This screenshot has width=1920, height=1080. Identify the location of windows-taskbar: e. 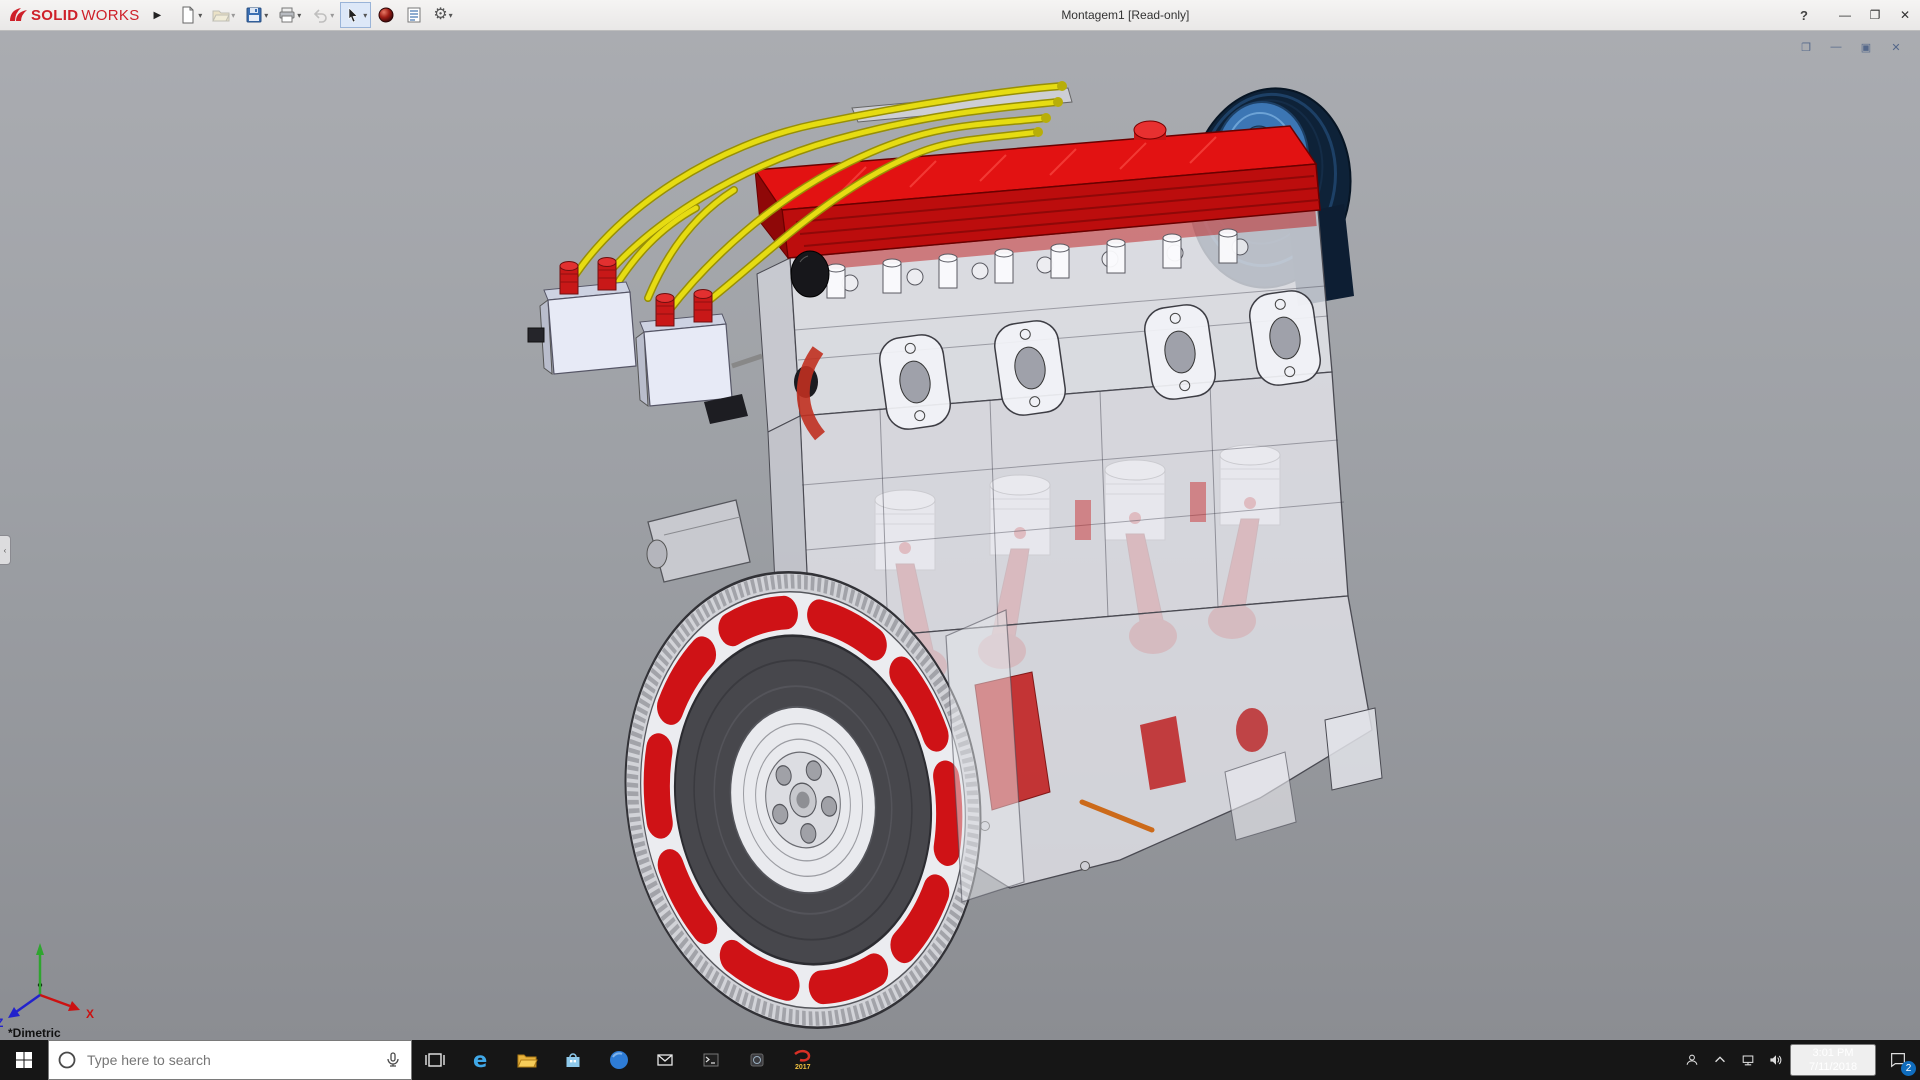
(960, 1060).